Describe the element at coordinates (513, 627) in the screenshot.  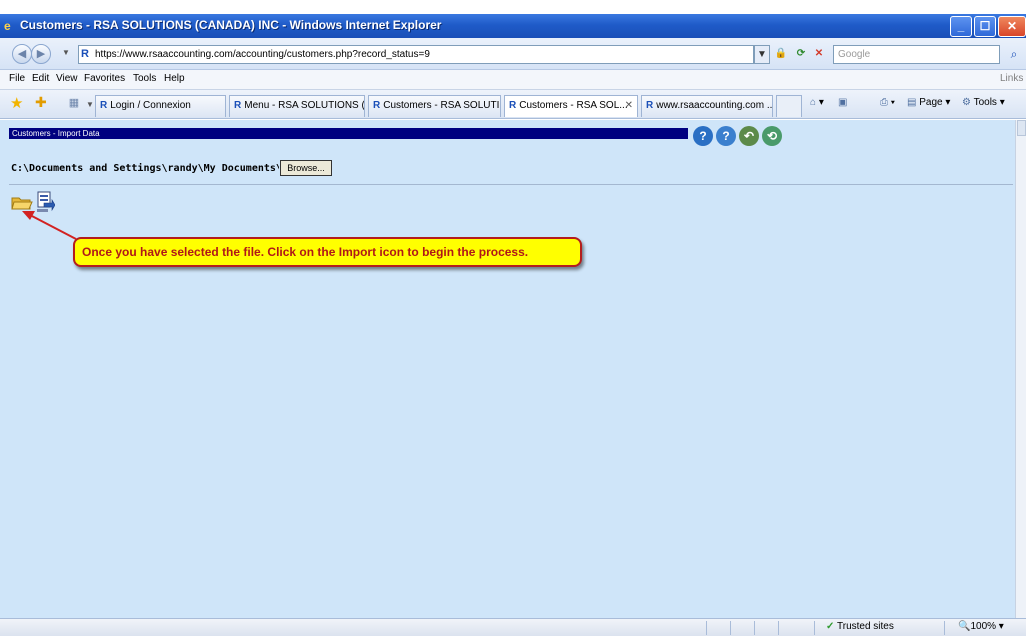
I see `status-bar: ✓ Trusted sites 🔍100% ▾` at that location.